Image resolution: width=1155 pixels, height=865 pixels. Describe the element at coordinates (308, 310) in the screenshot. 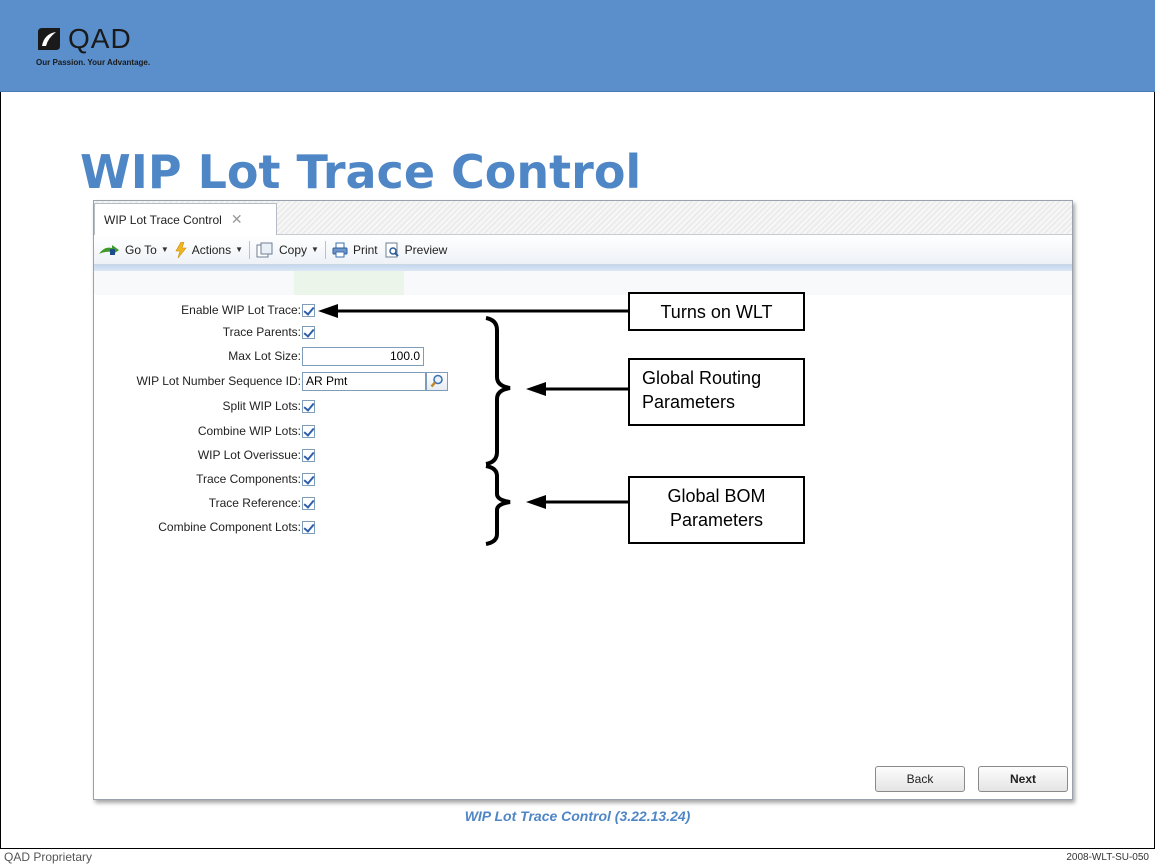

I see `enable-wip-lot-trace-checkbox` at that location.